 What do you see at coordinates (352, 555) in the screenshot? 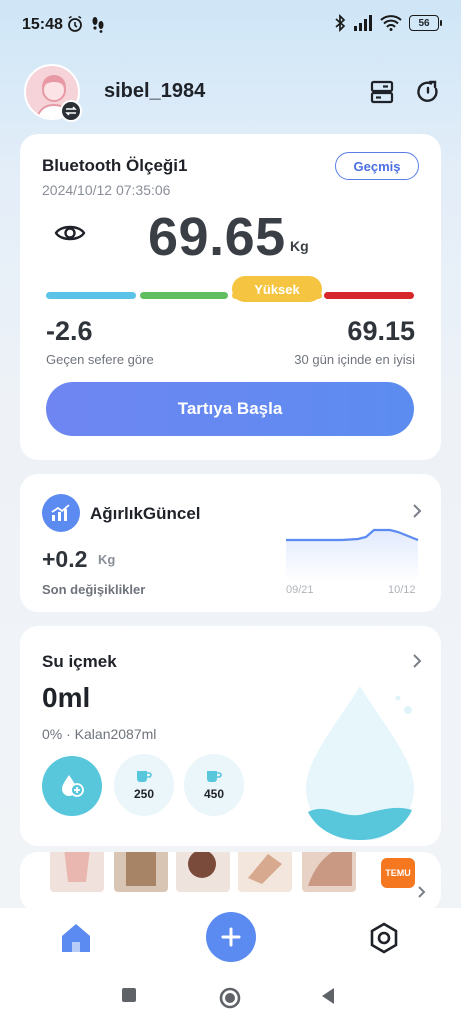
I see `trend-sparkline` at bounding box center [352, 555].